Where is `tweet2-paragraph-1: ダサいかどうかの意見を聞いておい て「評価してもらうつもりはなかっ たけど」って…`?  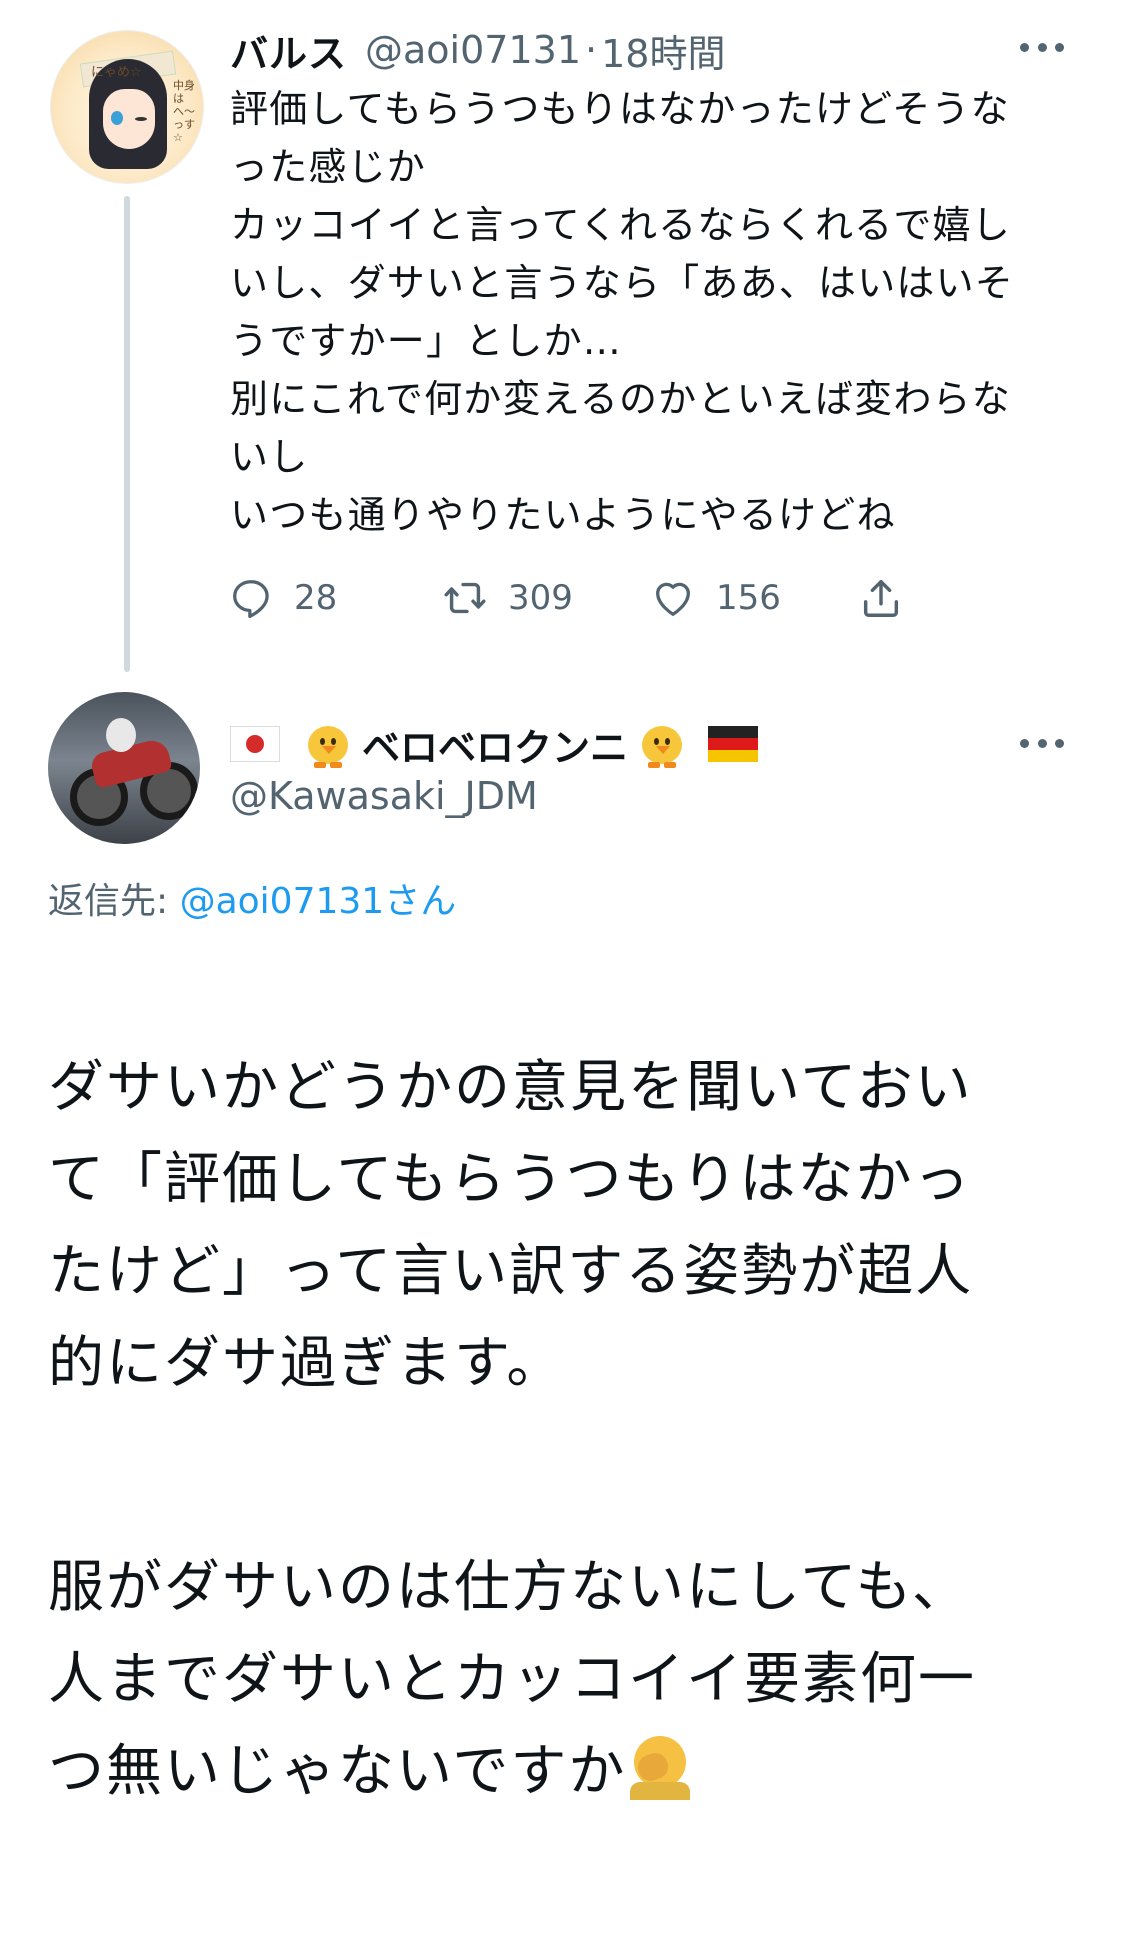
tweet2-paragraph-1: ダサいかどうかの意見を聞いておい て「評価してもらうつもりはなかっ たけど」って… is located at coordinates (511, 1225).